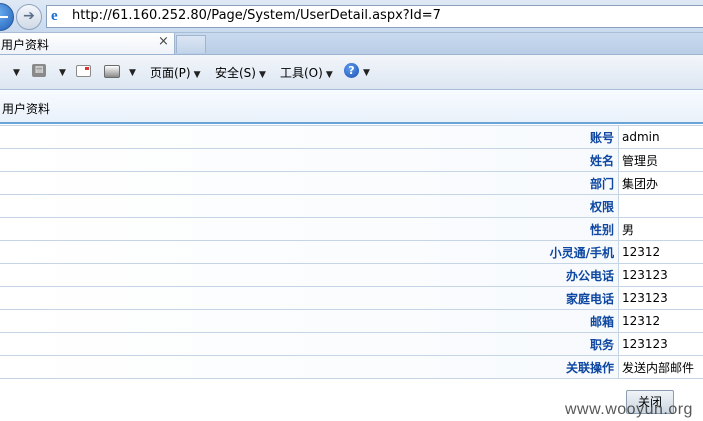 This screenshot has height=421, width=703. I want to click on watermark-text: www.wooyun.org, so click(629, 409).